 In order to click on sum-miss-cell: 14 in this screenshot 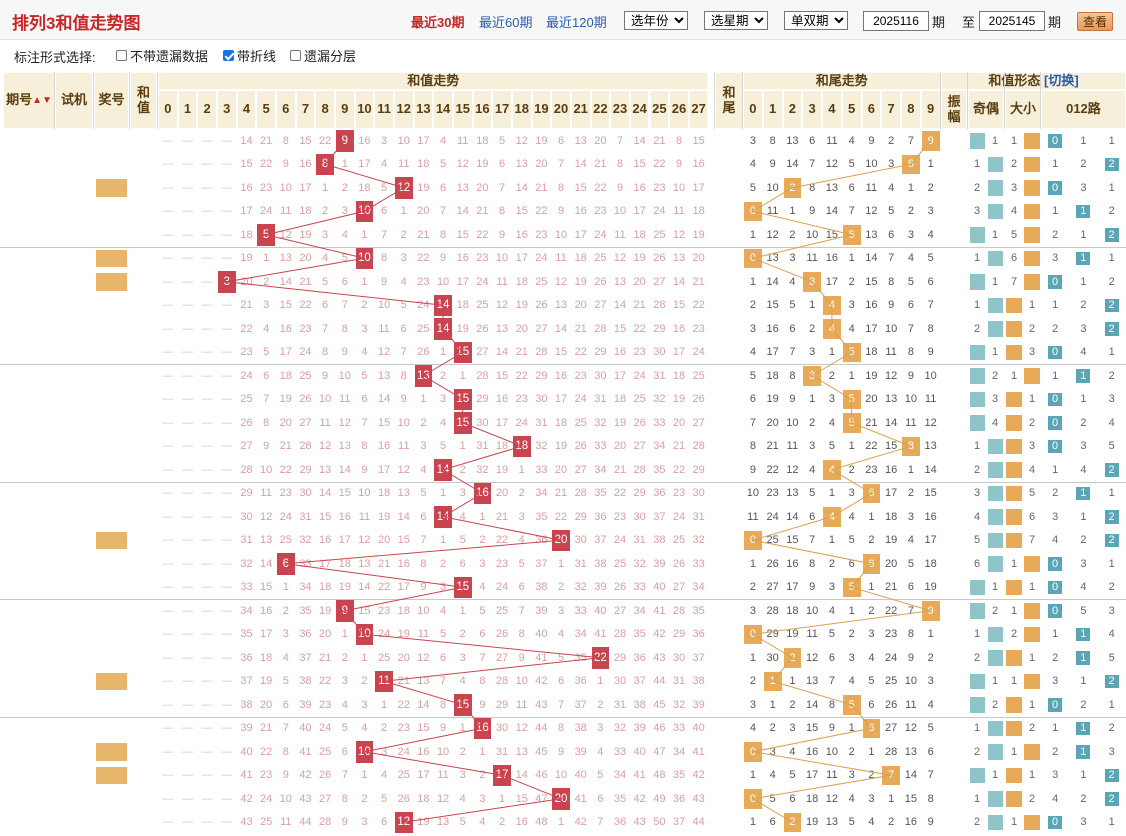, I will do `click(384, 399)`.